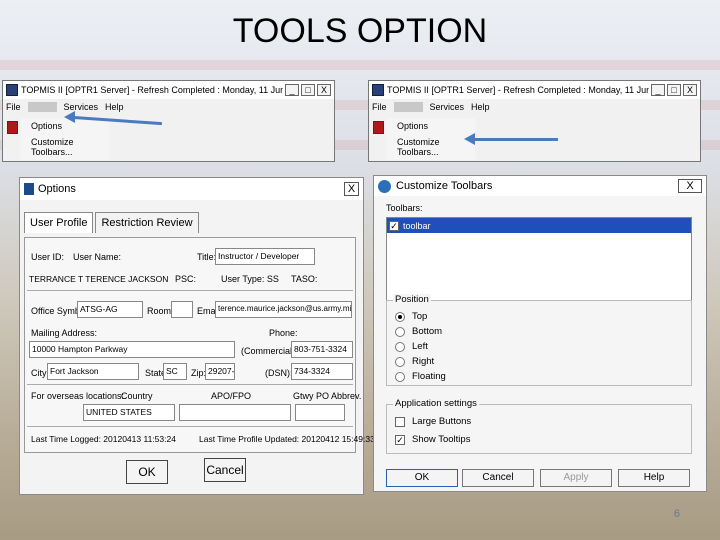 This screenshot has height=540, width=720. Describe the element at coordinates (48, 257) in the screenshot. I see `user-id-label: User ID:` at that location.